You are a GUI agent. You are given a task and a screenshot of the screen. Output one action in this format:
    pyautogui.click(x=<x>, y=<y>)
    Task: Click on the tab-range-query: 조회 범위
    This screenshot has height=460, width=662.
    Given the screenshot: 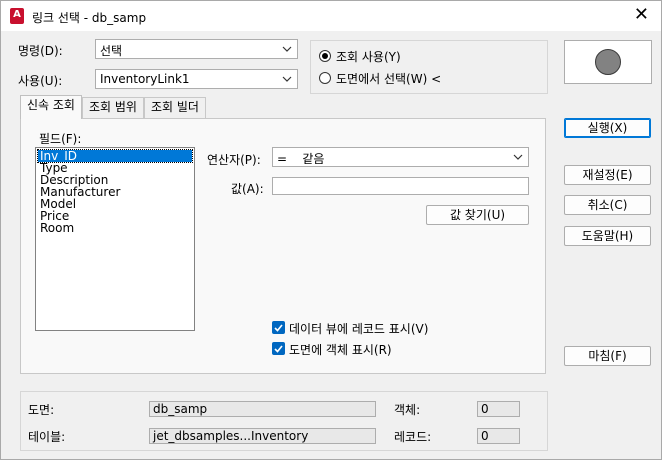 What is the action you would take?
    pyautogui.click(x=113, y=107)
    